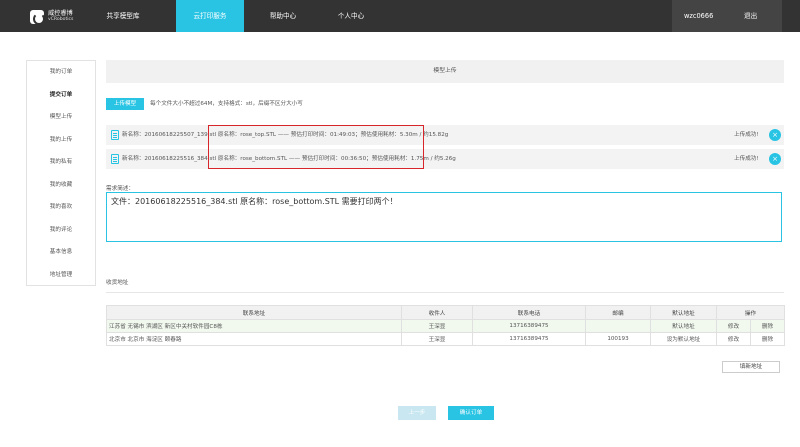 This screenshot has width=800, height=447. Describe the element at coordinates (37, 17) in the screenshot. I see `logo-icon` at that location.